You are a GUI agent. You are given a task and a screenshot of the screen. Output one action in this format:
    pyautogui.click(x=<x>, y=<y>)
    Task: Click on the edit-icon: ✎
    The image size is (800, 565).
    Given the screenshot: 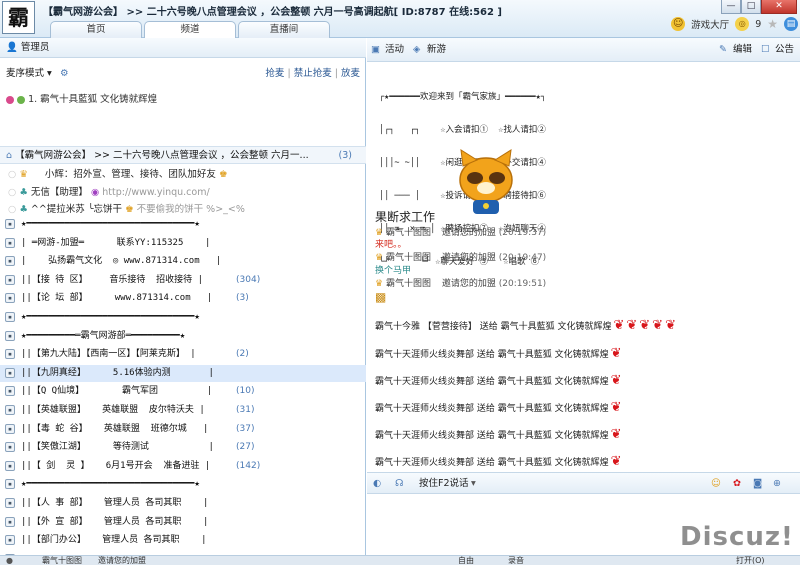 What is the action you would take?
    pyautogui.click(x=723, y=49)
    